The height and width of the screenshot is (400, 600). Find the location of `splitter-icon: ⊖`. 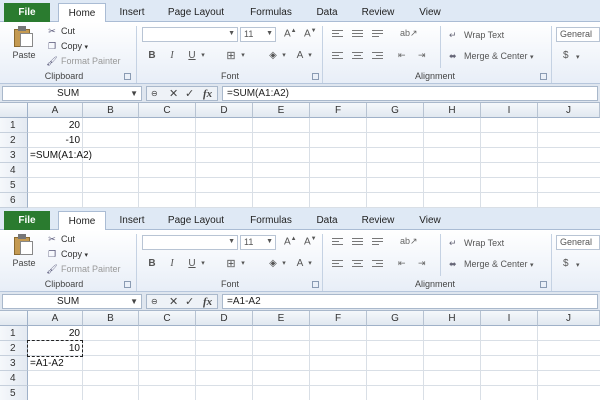

splitter-icon: ⊖ is located at coordinates (154, 302).